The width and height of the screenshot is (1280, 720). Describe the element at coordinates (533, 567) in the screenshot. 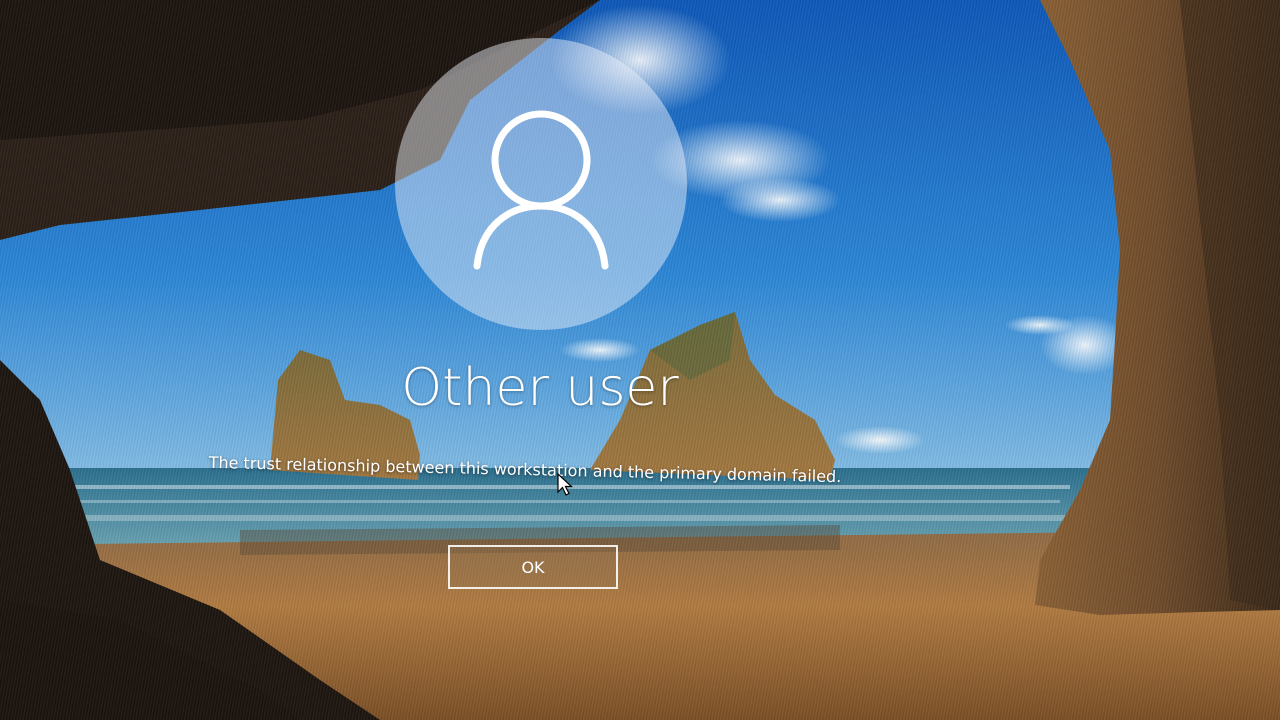

I see `ok-button: OK` at that location.